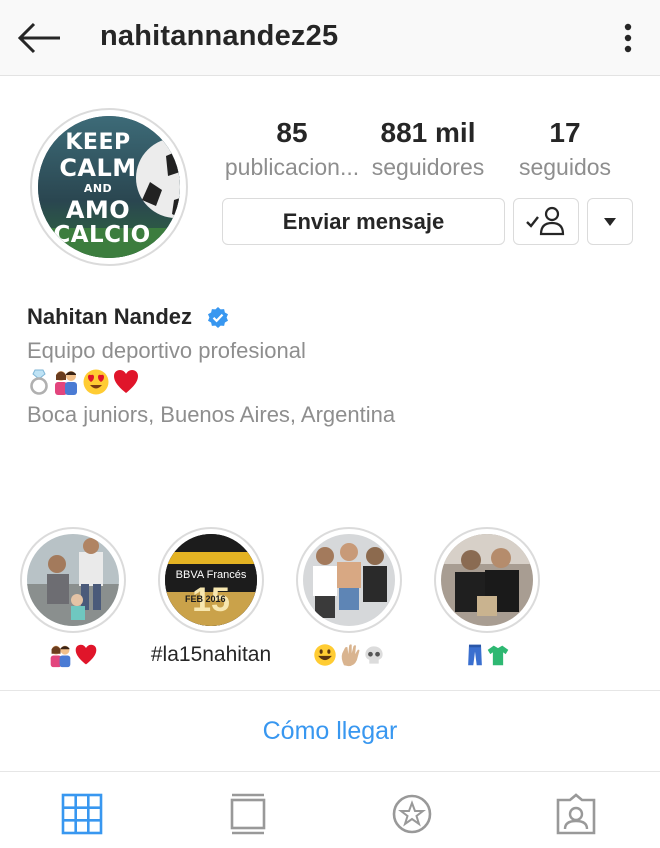  I want to click on avatar-text-amo: AMO, so click(98, 210).